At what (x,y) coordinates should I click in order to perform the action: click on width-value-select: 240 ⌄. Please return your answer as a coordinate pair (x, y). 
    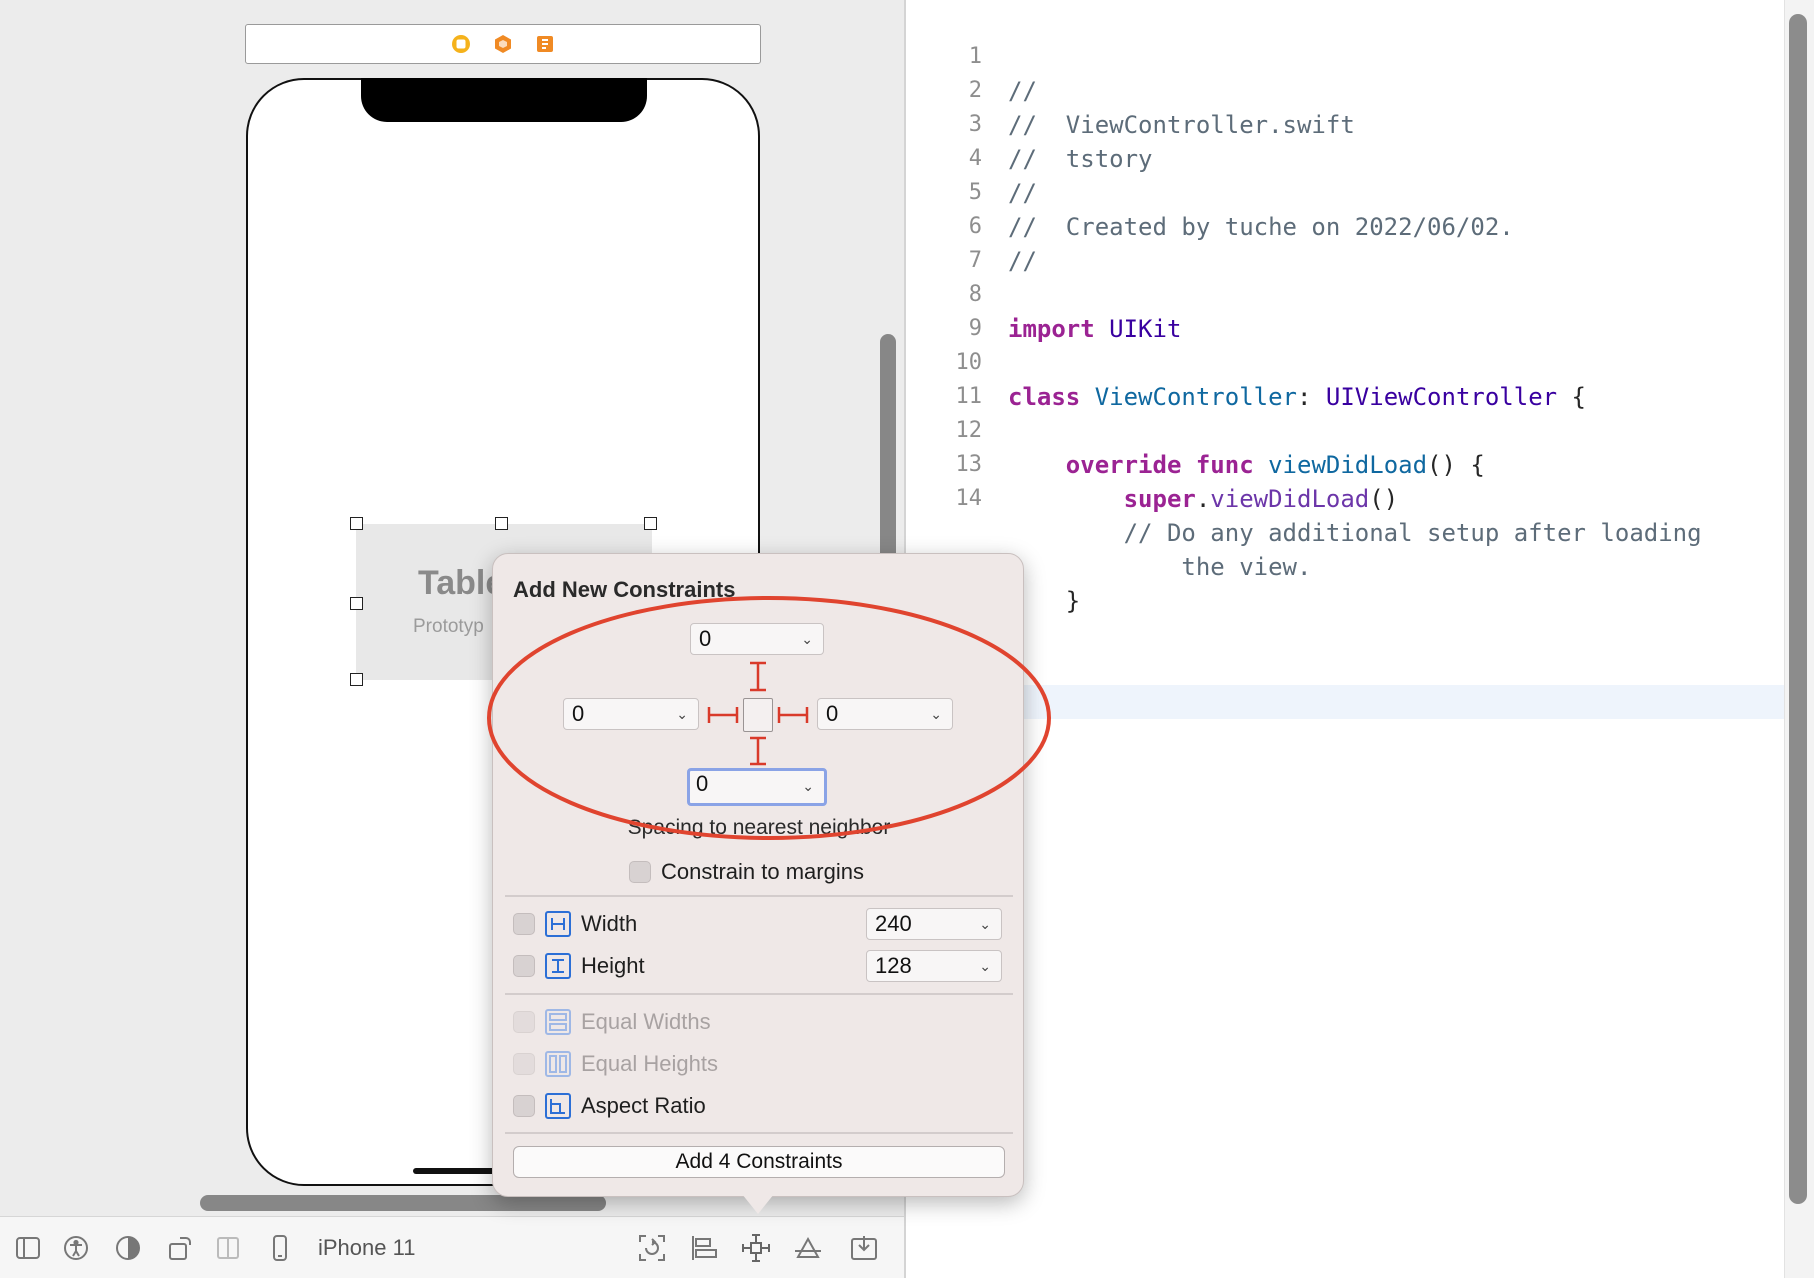
    Looking at the image, I should click on (934, 924).